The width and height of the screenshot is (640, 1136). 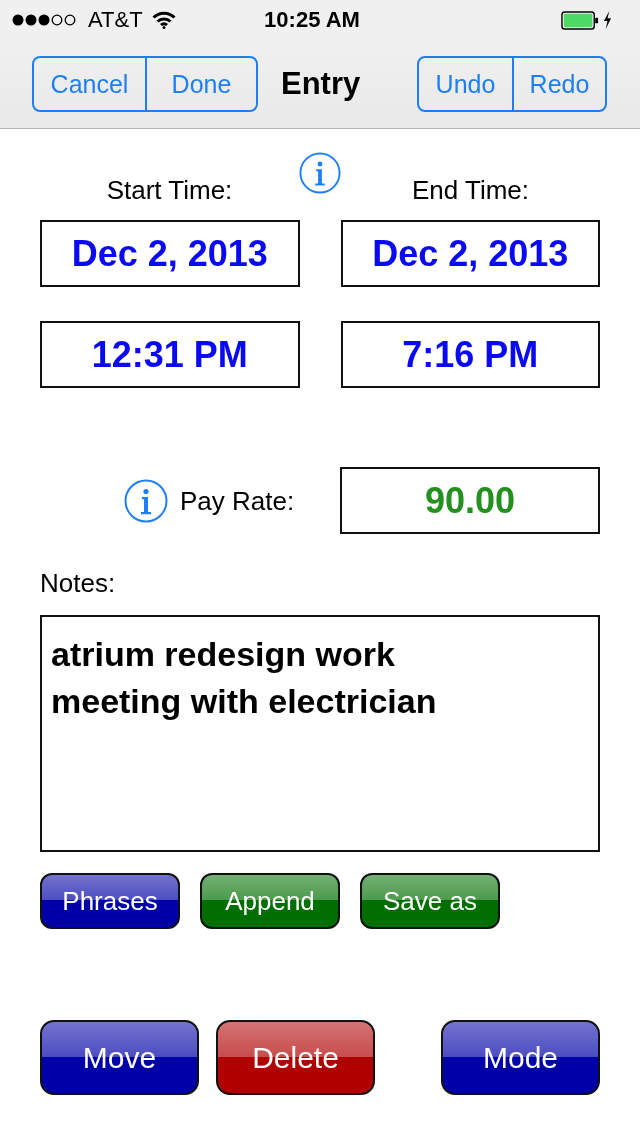 What do you see at coordinates (430, 901) in the screenshot?
I see `note-button: Save as` at bounding box center [430, 901].